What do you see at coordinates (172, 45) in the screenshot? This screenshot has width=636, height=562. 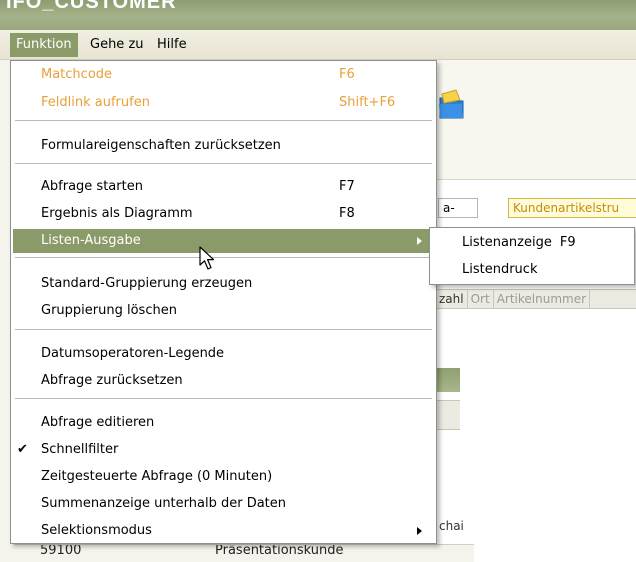 I see `menu-hilfe: Hilfe` at bounding box center [172, 45].